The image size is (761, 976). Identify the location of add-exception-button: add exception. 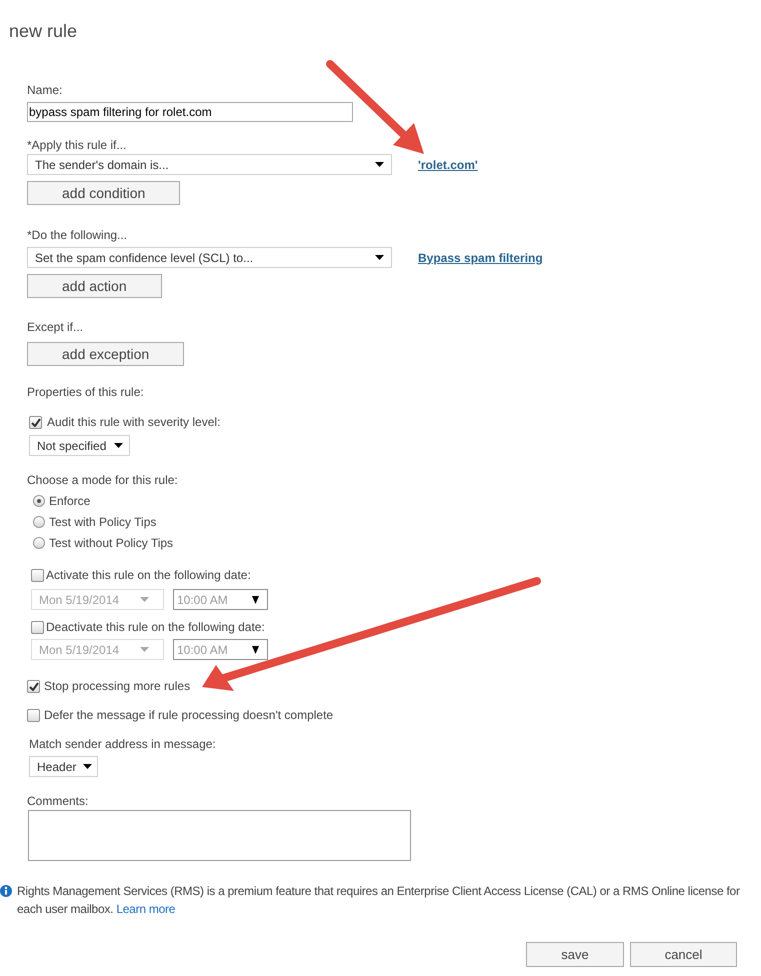
(105, 354).